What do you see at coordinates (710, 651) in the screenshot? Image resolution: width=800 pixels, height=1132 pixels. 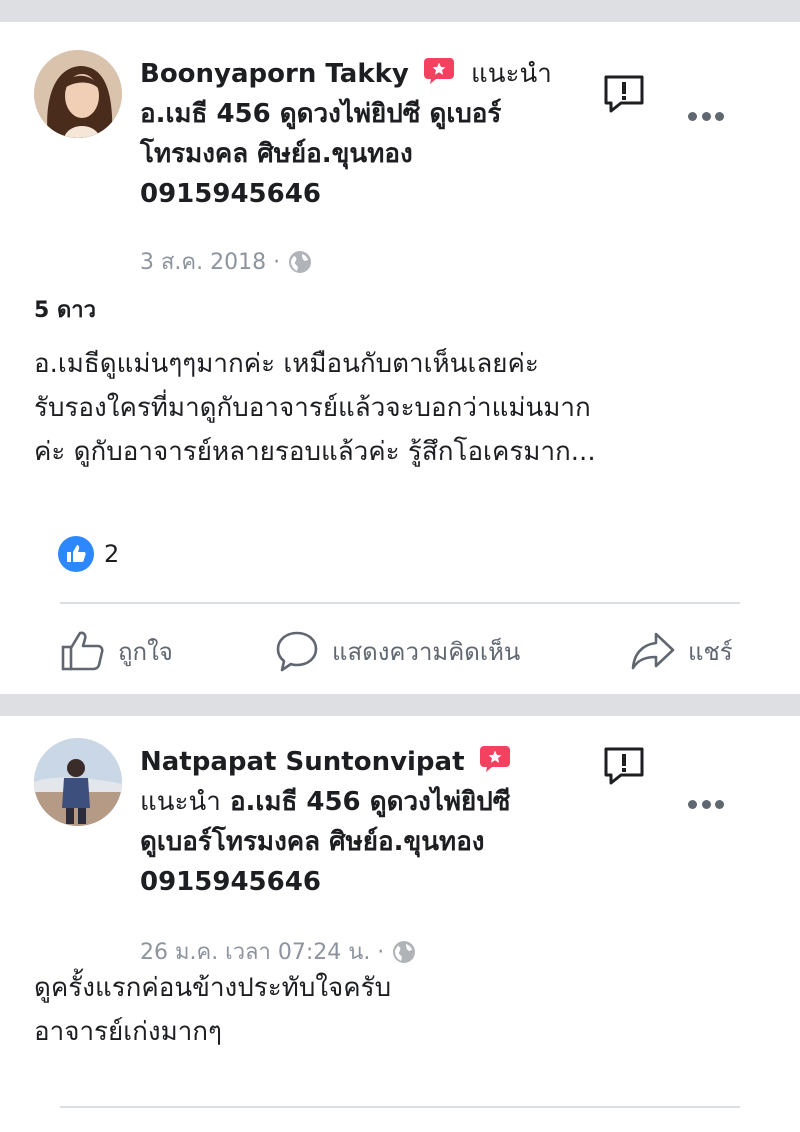 I see `share-label: แชร์` at bounding box center [710, 651].